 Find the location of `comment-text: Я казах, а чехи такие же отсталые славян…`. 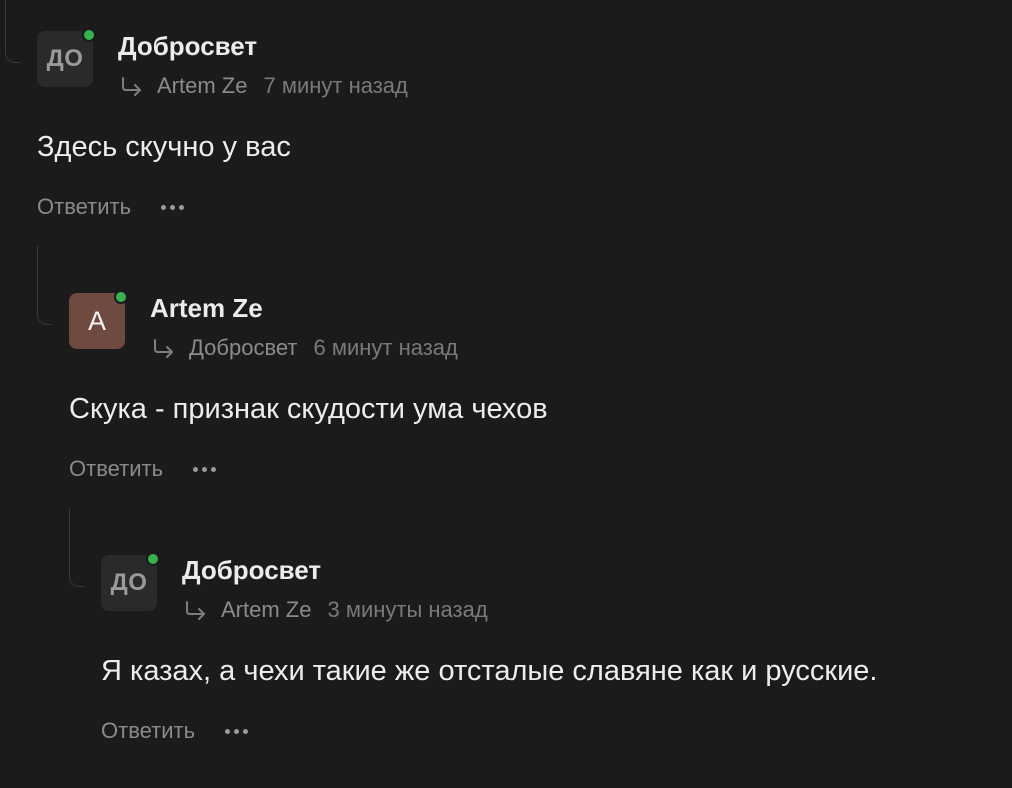

comment-text: Я казах, а чехи такие же отсталые славян… is located at coordinates (489, 671).